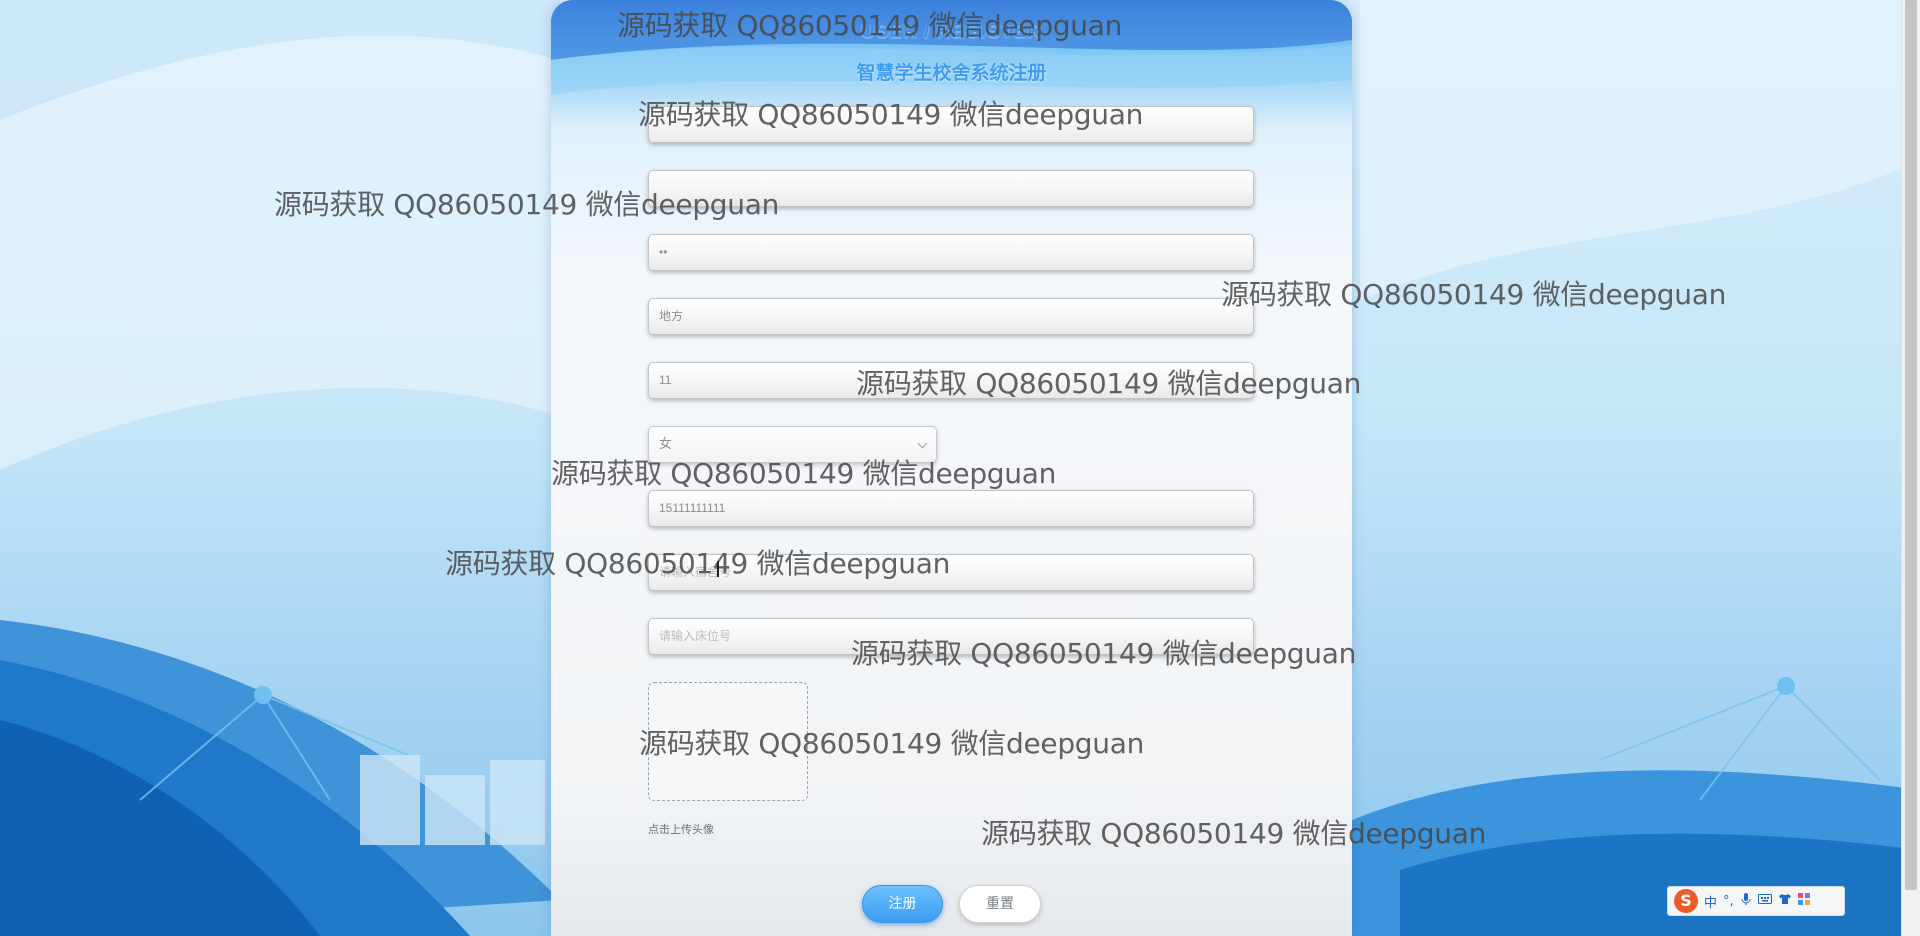 The height and width of the screenshot is (936, 1920). Describe the element at coordinates (681, 829) in the screenshot. I see `avatar-upload-label: 点击上传头像` at that location.